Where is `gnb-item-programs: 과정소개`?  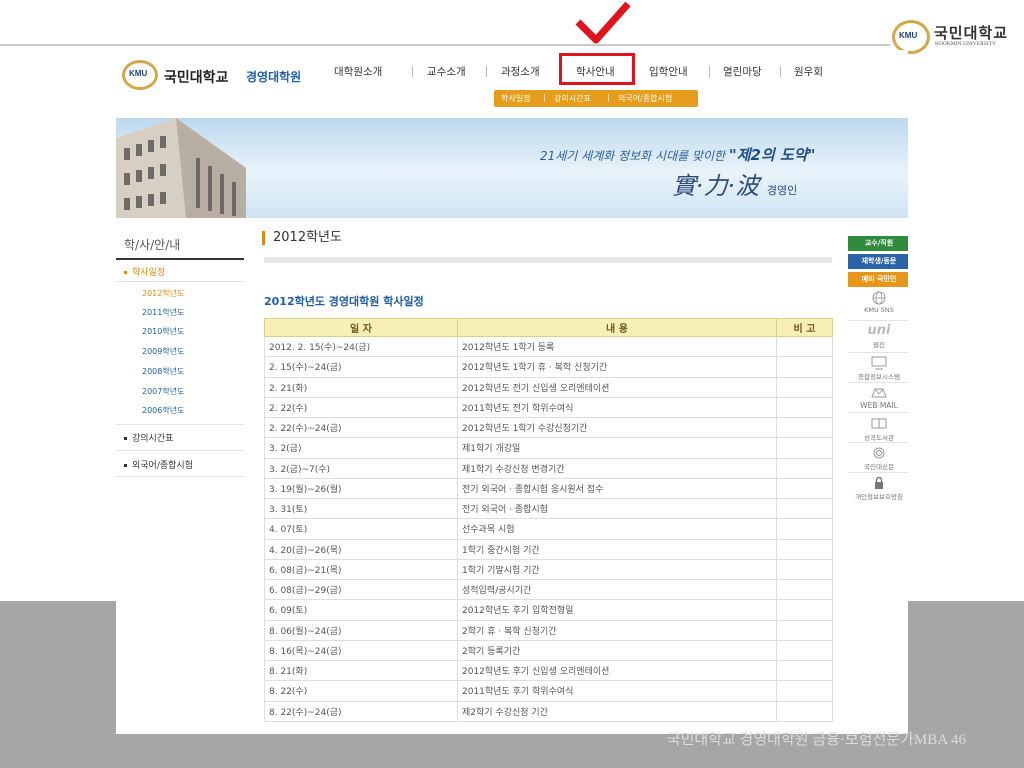 gnb-item-programs: 과정소개 is located at coordinates (520, 71).